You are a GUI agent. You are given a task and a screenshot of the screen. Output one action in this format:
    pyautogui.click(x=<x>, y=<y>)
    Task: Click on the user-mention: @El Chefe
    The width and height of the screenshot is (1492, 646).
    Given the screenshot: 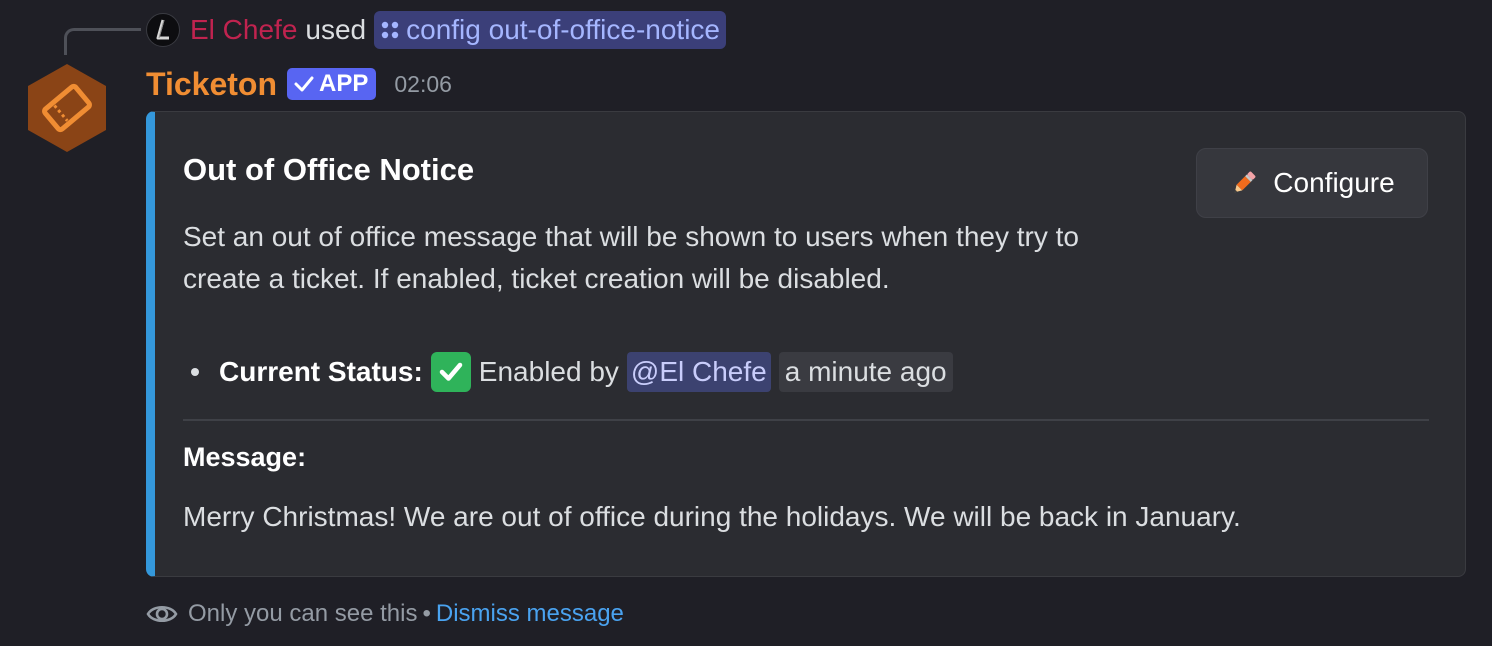 What is the action you would take?
    pyautogui.click(x=698, y=372)
    